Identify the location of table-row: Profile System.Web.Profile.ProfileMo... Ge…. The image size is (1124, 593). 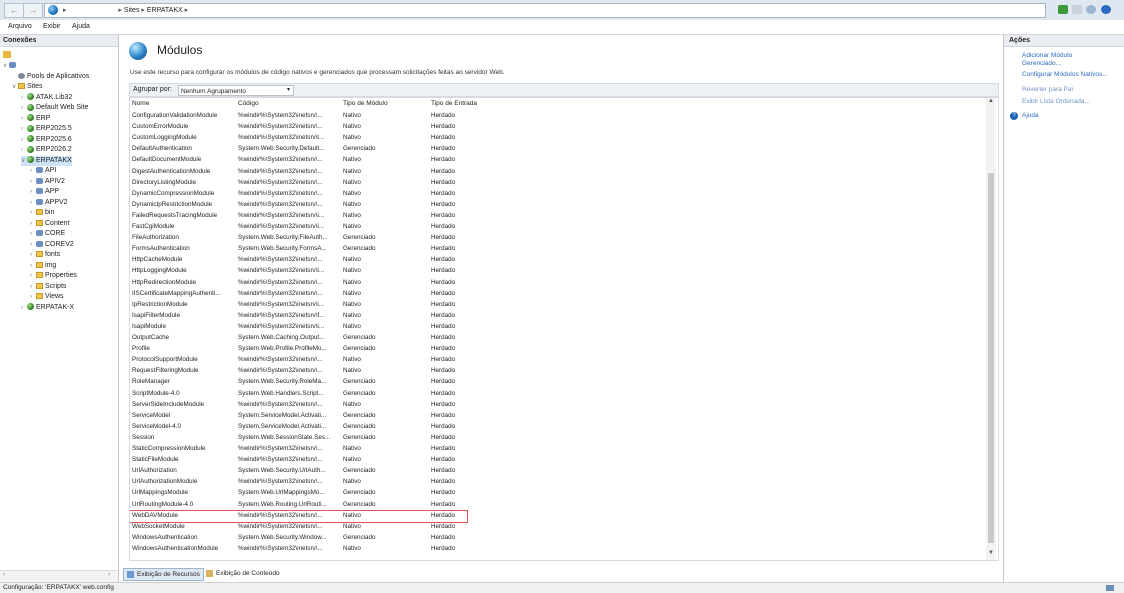
(557, 348).